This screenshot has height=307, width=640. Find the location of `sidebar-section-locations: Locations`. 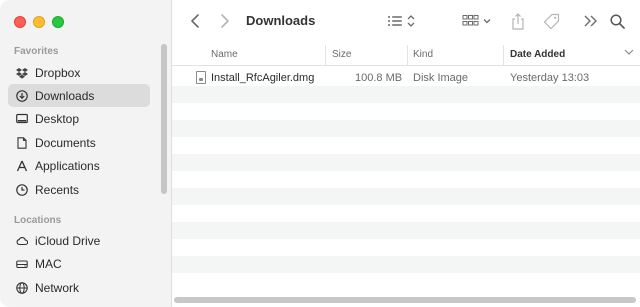

sidebar-section-locations: Locations is located at coordinates (38, 220).